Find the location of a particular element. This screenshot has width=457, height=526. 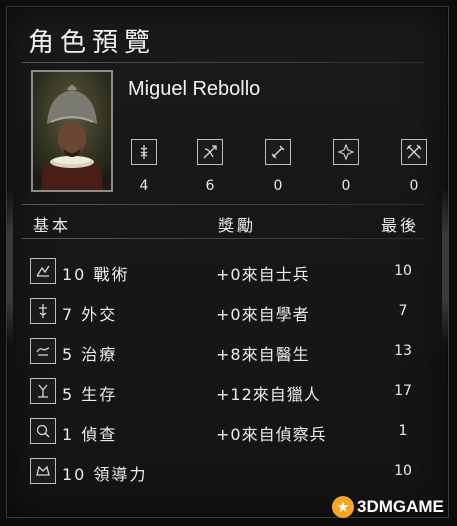

character-portrait is located at coordinates (72, 131).